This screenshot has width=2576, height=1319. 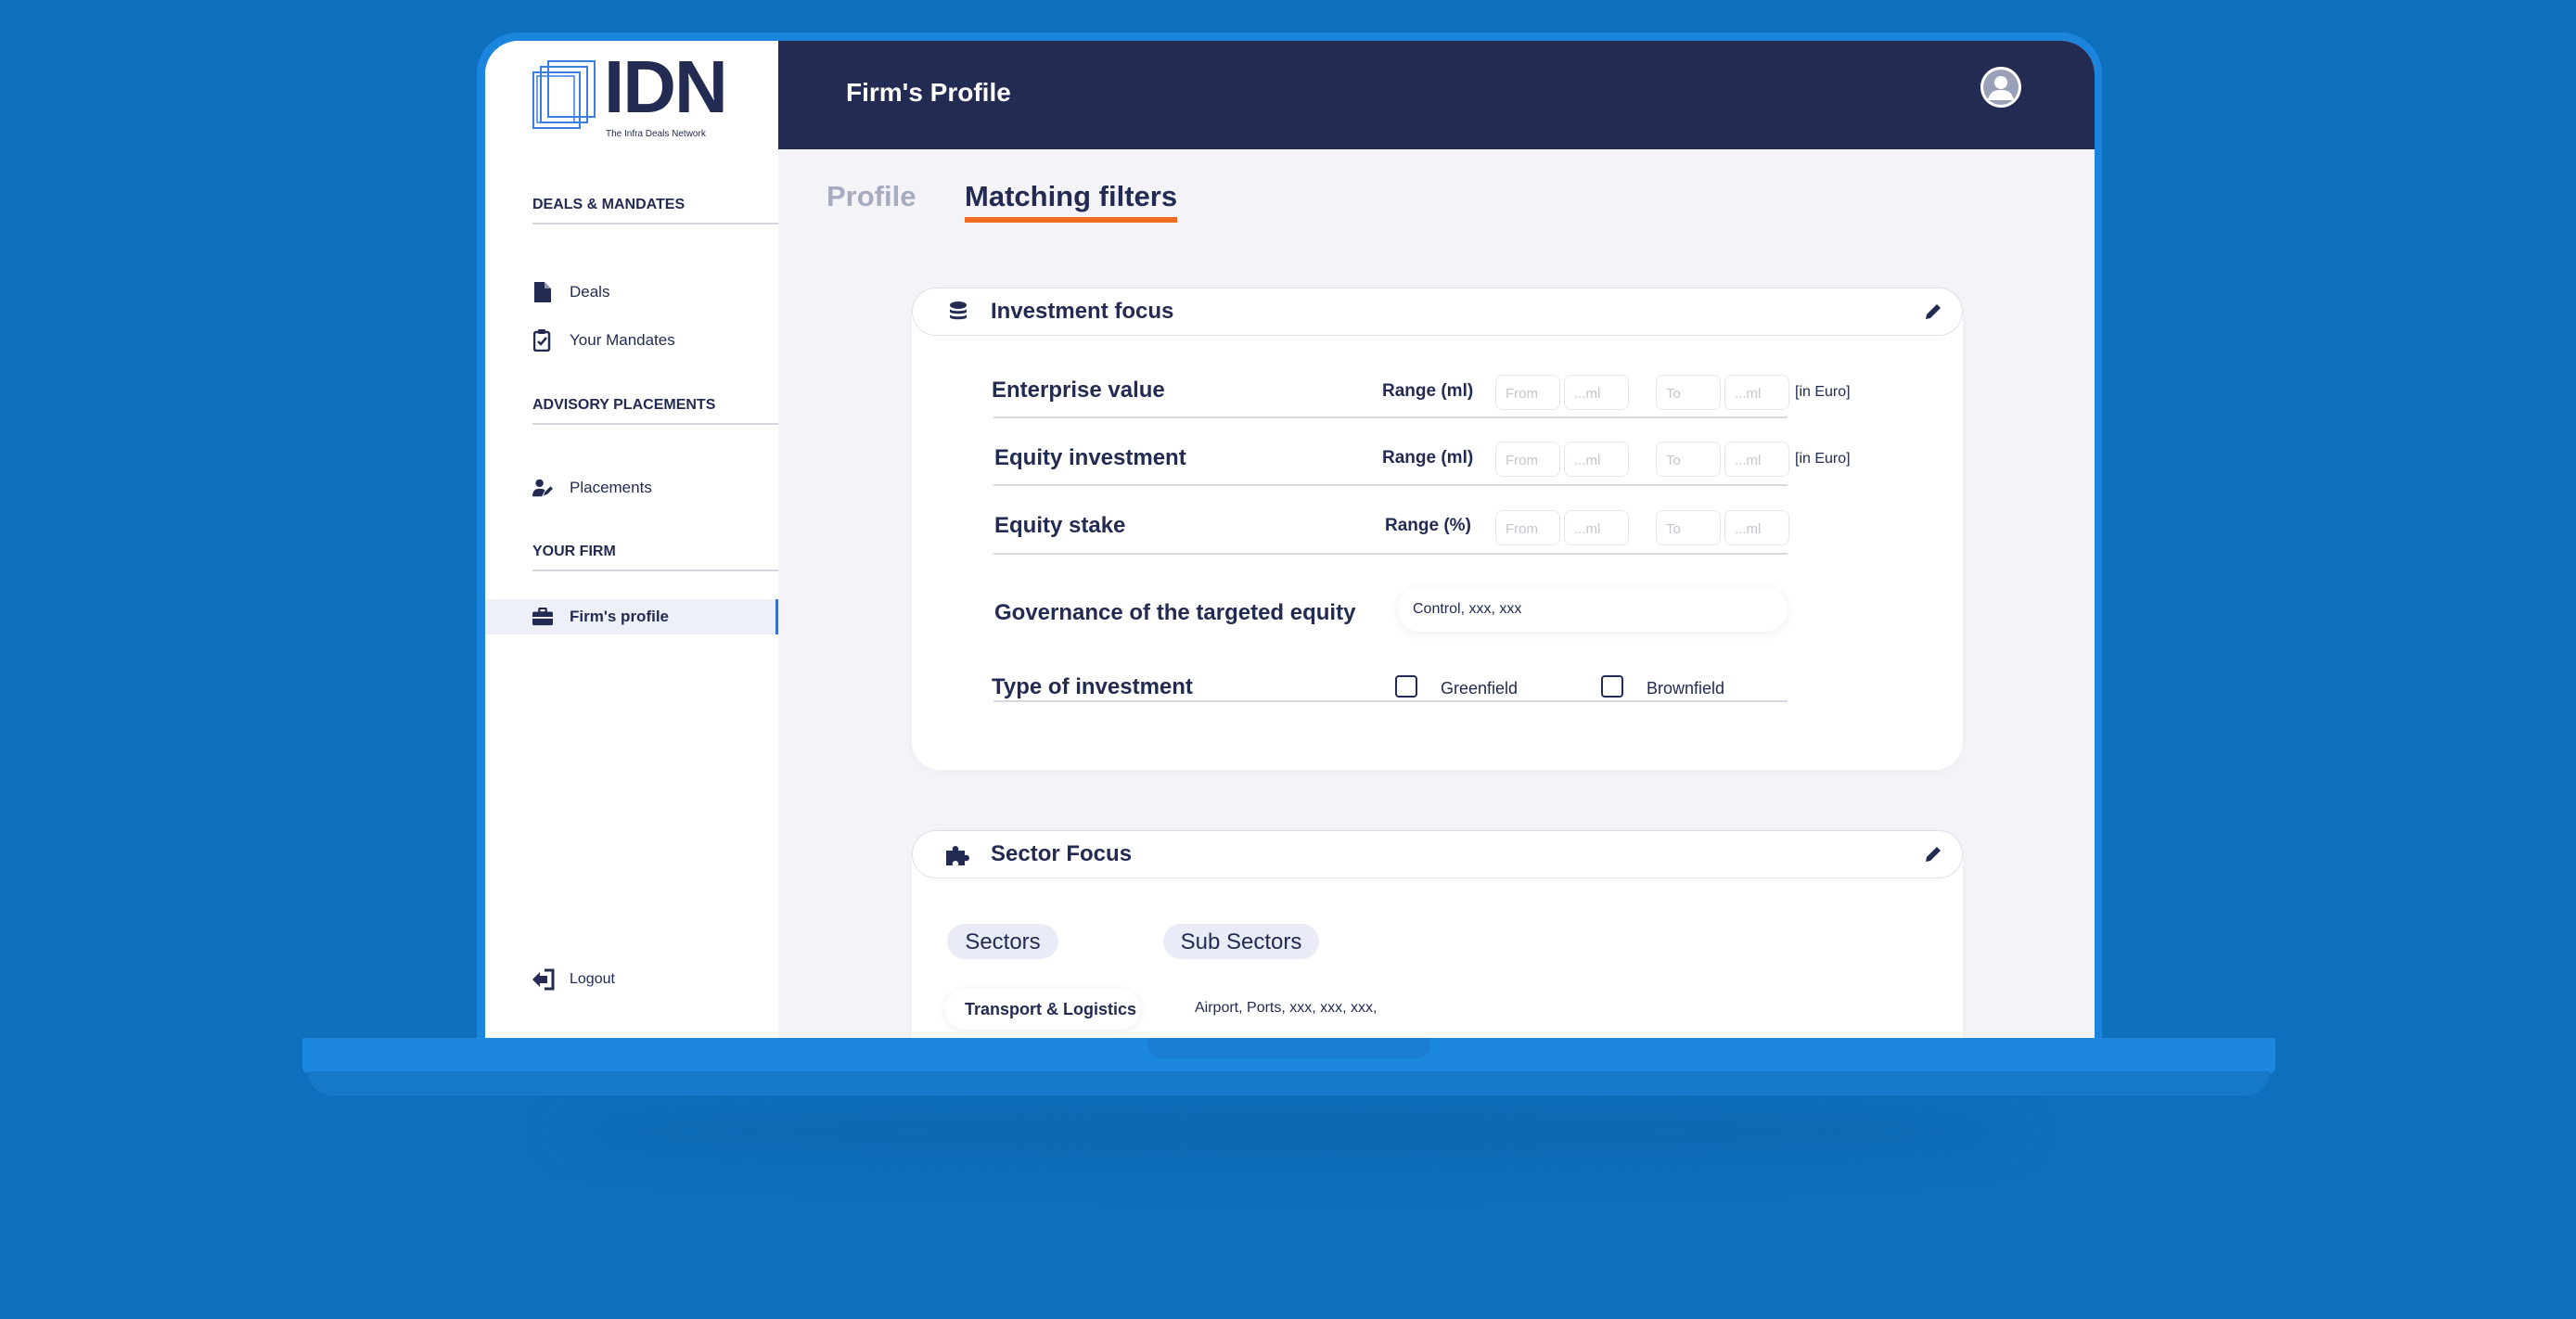 I want to click on logo-mark-icon, so click(x=564, y=94).